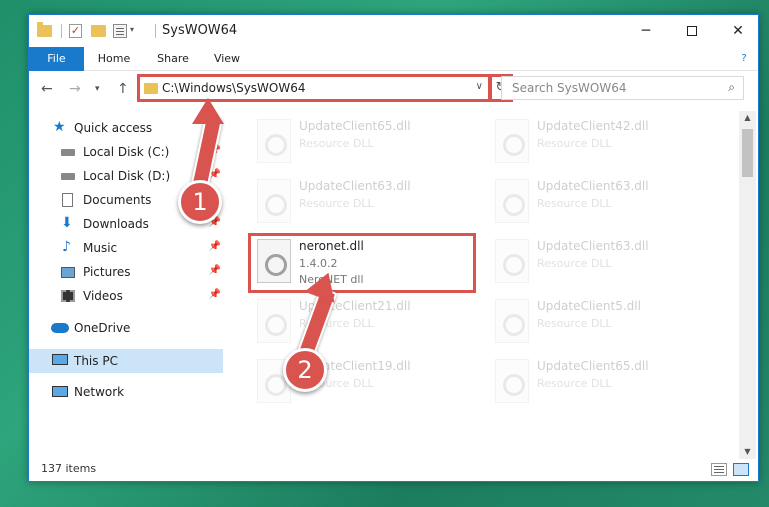 This screenshot has height=507, width=769. What do you see at coordinates (107, 272) in the screenshot?
I see `sidebar-item-label: Pictures` at bounding box center [107, 272].